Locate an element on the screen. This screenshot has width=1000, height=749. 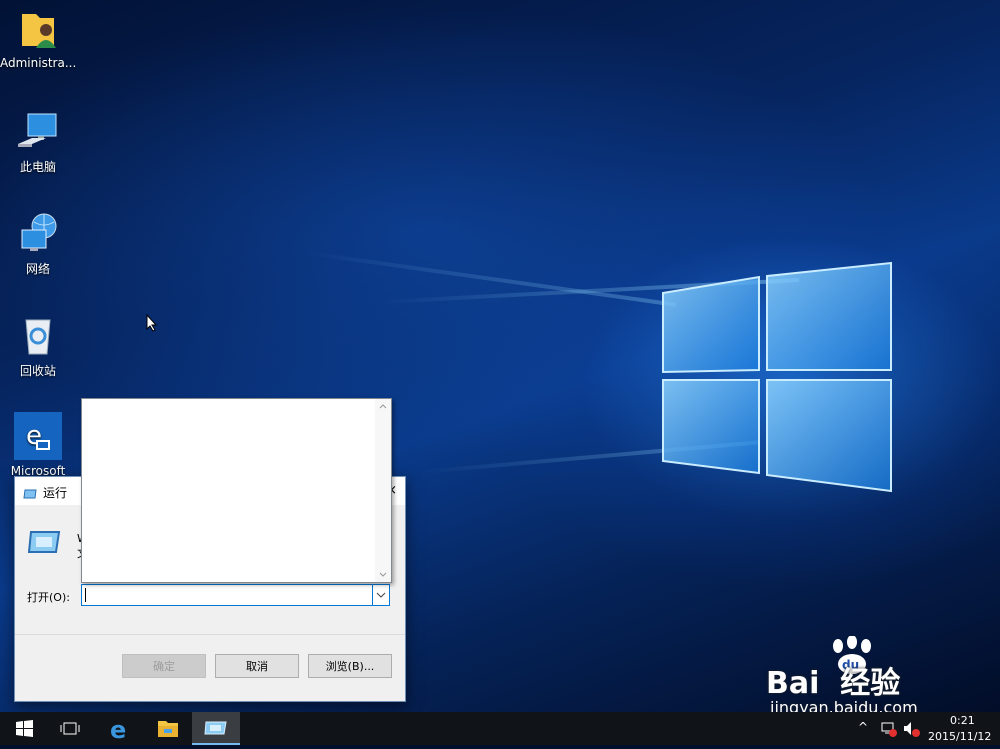
autocomplete-list is located at coordinates (236, 490).